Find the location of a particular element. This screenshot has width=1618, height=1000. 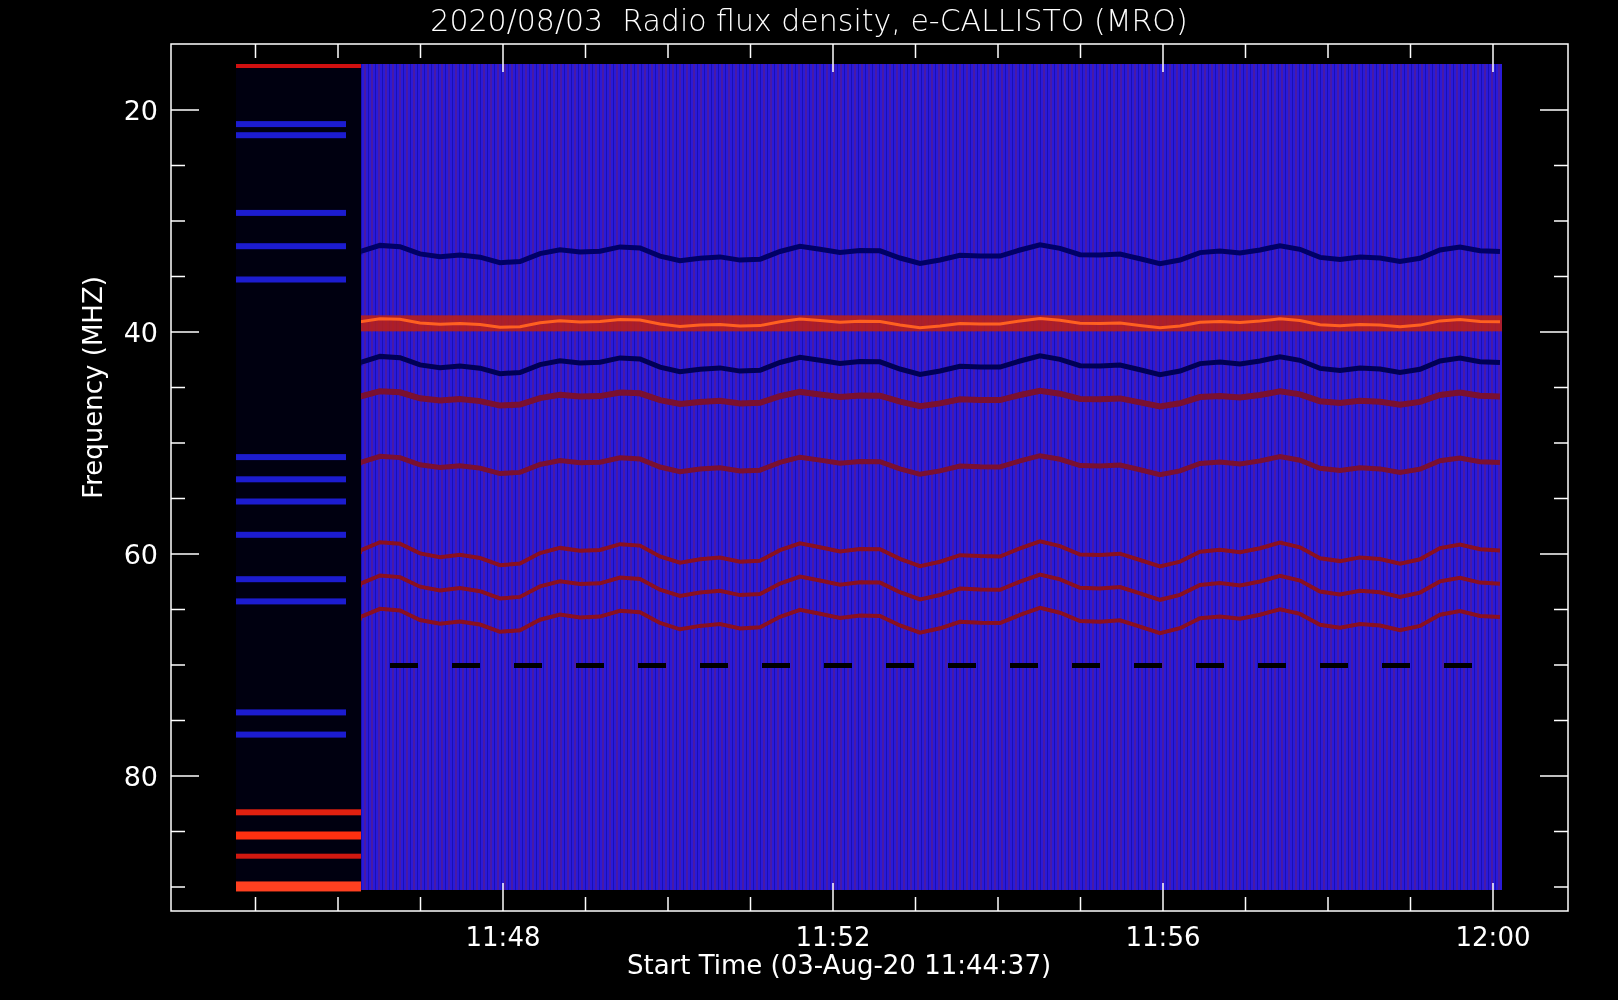

chart-title: 2020/08/03 Radio flux density, e-CALLISTO (MRO) is located at coordinates (809, 20).